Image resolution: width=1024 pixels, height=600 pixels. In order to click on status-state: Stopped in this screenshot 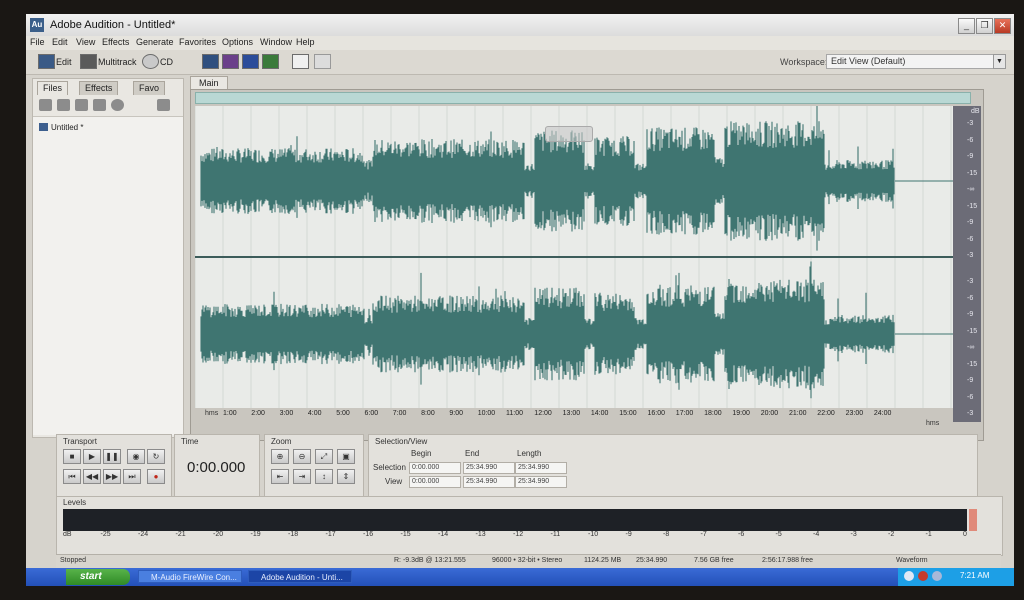, I will do `click(73, 560)`.